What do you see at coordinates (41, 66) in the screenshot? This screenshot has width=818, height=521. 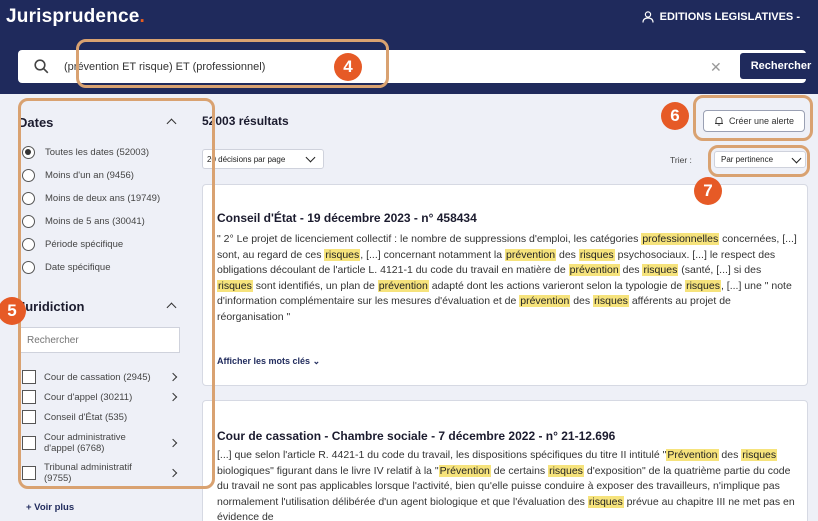 I see `search-icon` at bounding box center [41, 66].